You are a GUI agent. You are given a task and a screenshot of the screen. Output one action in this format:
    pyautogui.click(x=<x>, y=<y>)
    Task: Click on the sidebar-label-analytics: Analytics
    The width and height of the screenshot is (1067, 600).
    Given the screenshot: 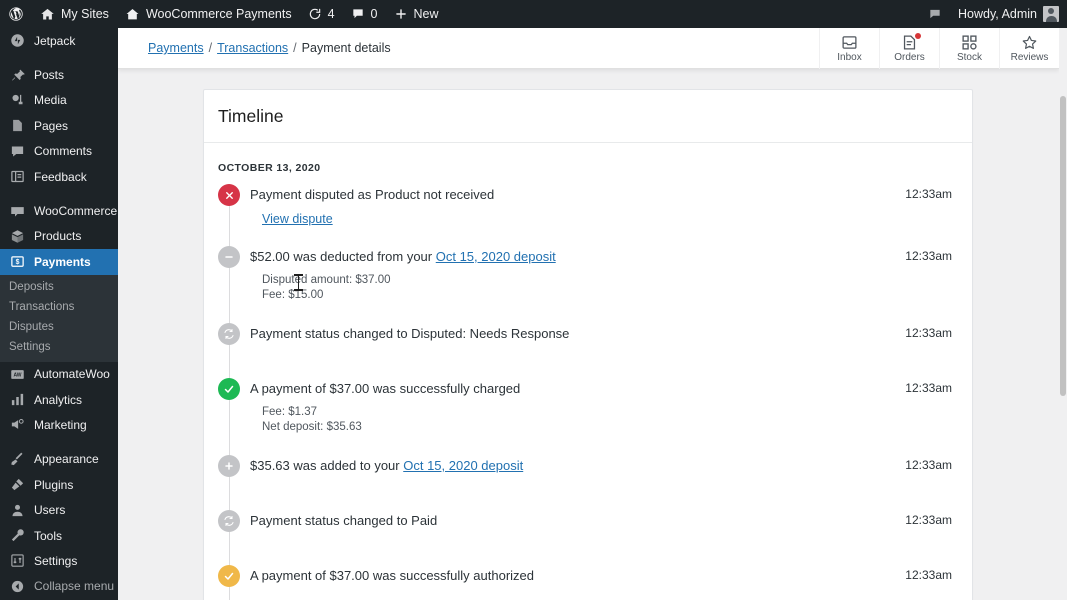 What is the action you would take?
    pyautogui.click(x=58, y=399)
    